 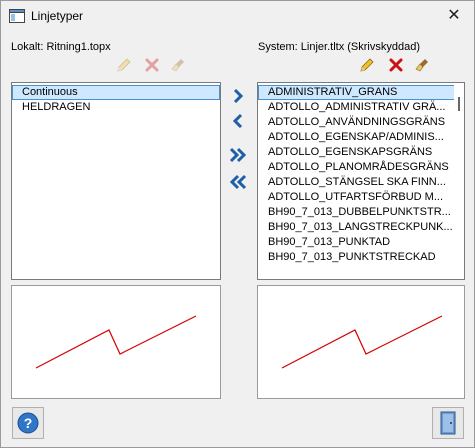 What do you see at coordinates (459, 181) in the screenshot?
I see `list-scrollbar` at bounding box center [459, 181].